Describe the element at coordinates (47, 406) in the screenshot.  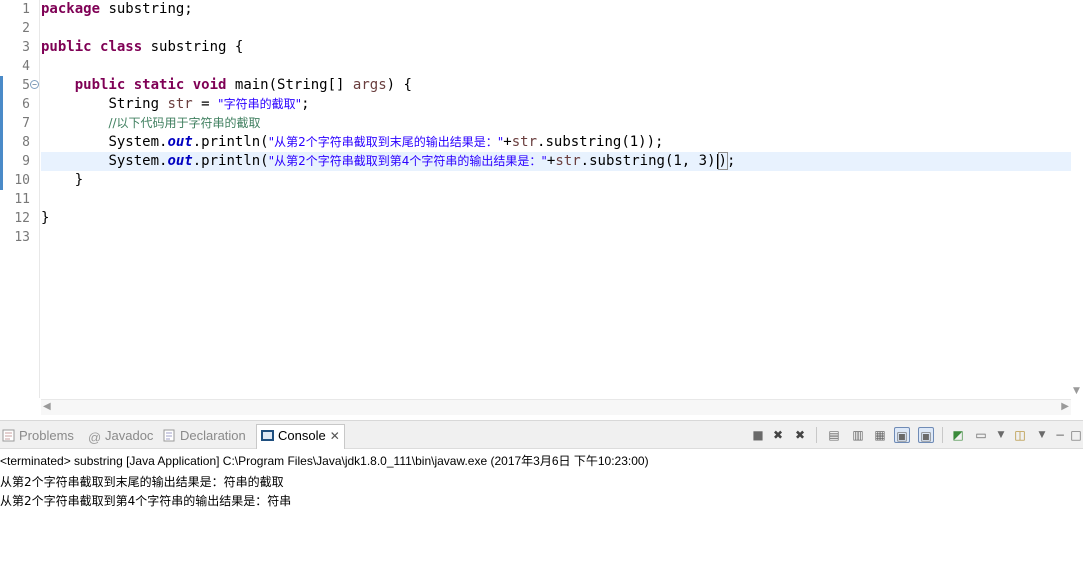
I see `scroll-left-arrow-icon: ◀` at that location.